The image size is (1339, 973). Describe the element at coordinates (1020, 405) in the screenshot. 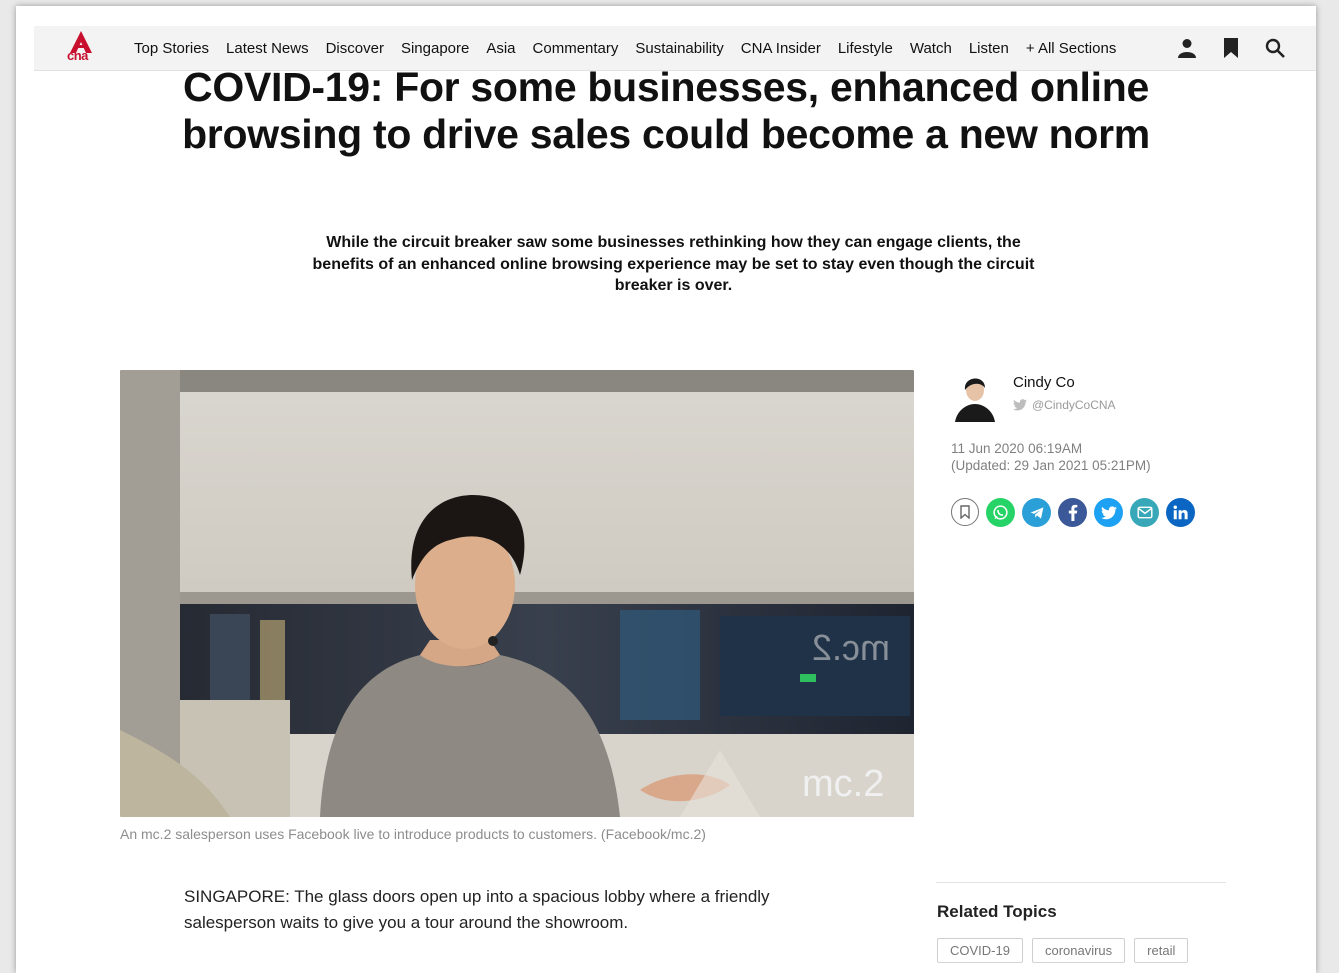

I see `twitter-bird-icon` at that location.